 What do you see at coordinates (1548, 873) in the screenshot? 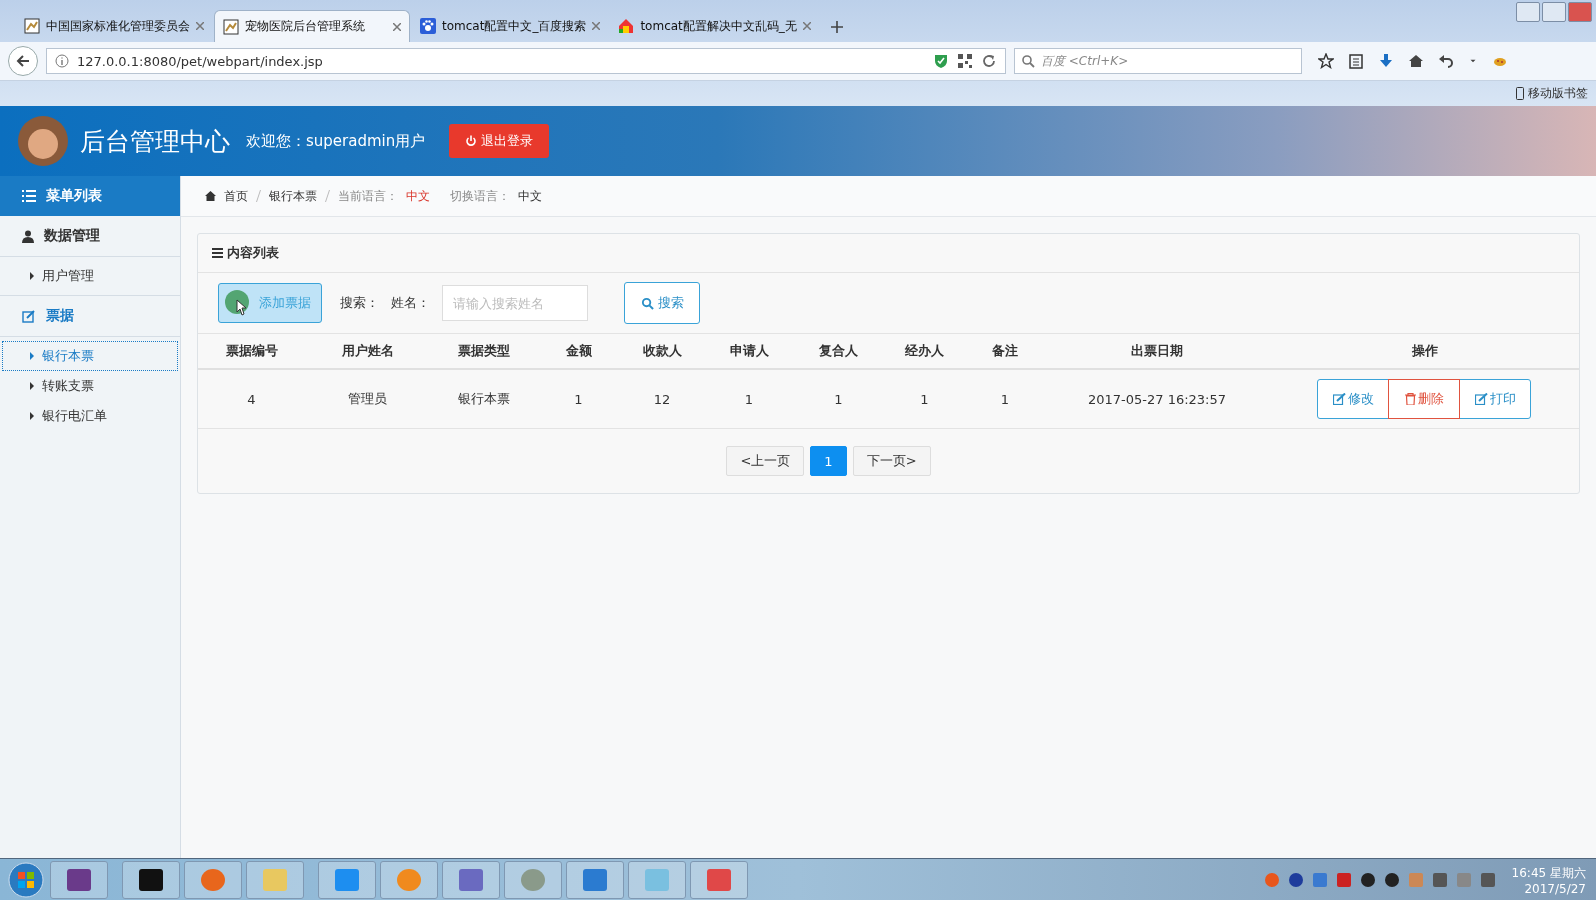
I see `clock-time: 16:45 星期六` at bounding box center [1548, 873].